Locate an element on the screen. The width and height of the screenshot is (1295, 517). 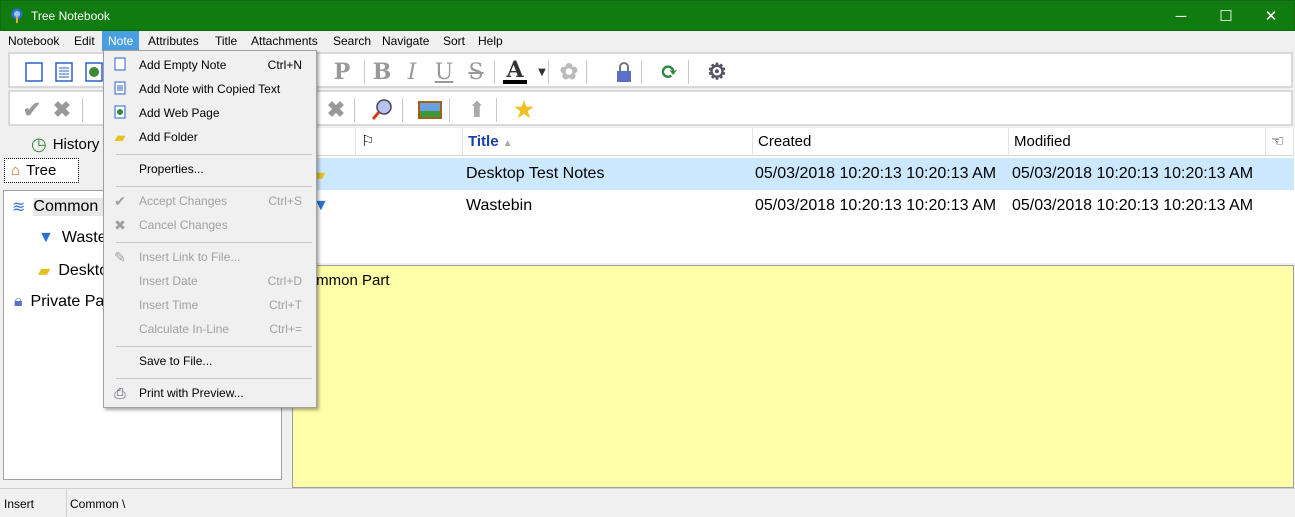
status-path: Common \ is located at coordinates (98, 504).